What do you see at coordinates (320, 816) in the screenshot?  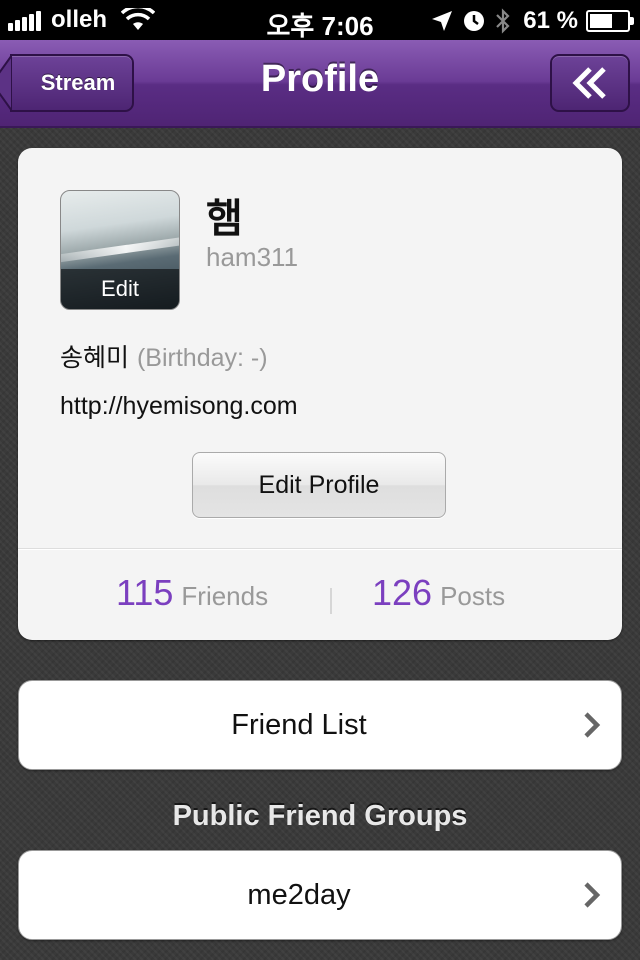 I see `public-friend-groups-header: Public Friend Groups` at bounding box center [320, 816].